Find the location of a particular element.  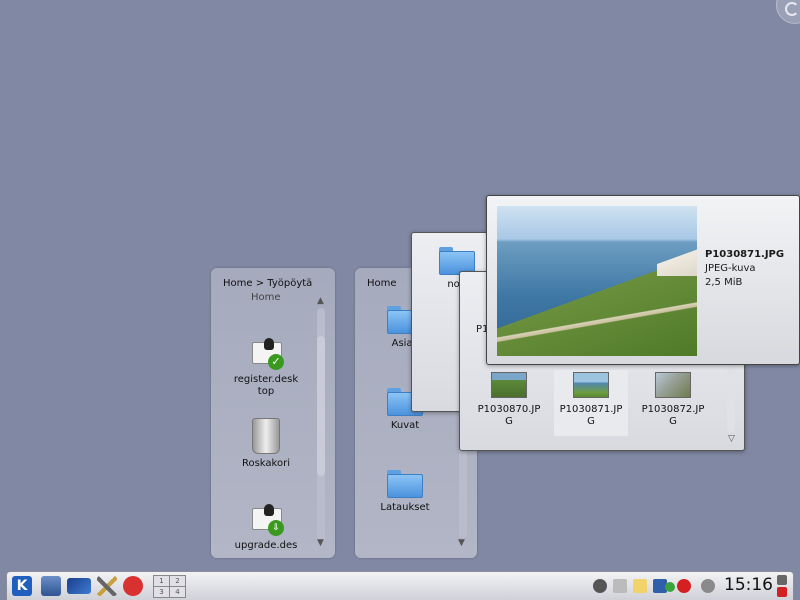

desktop-file-upgrade: ⇩ upgrade.des is located at coordinates (266, 528).